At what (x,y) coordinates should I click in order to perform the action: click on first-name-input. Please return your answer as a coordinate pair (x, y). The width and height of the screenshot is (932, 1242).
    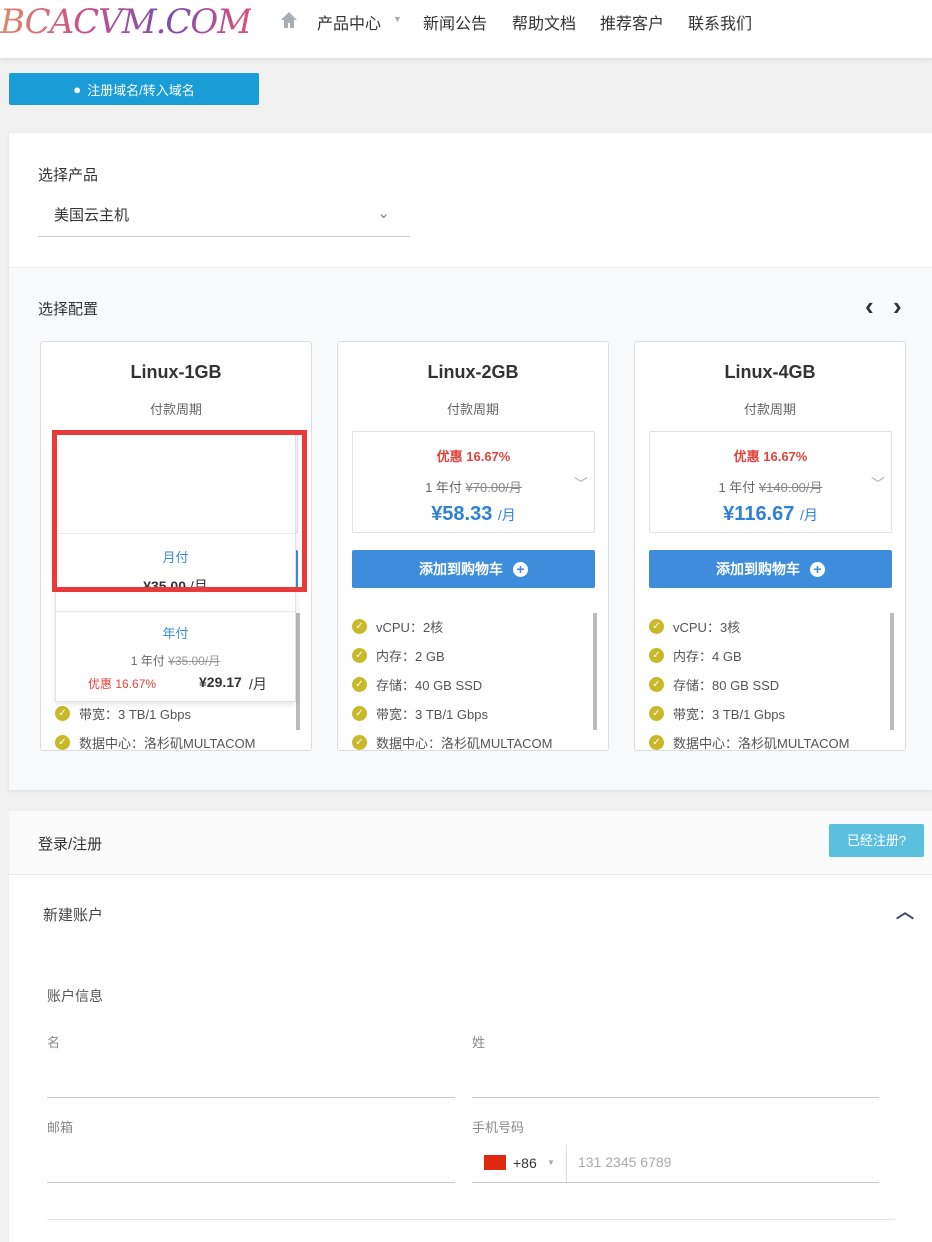
    Looking at the image, I should click on (251, 1097).